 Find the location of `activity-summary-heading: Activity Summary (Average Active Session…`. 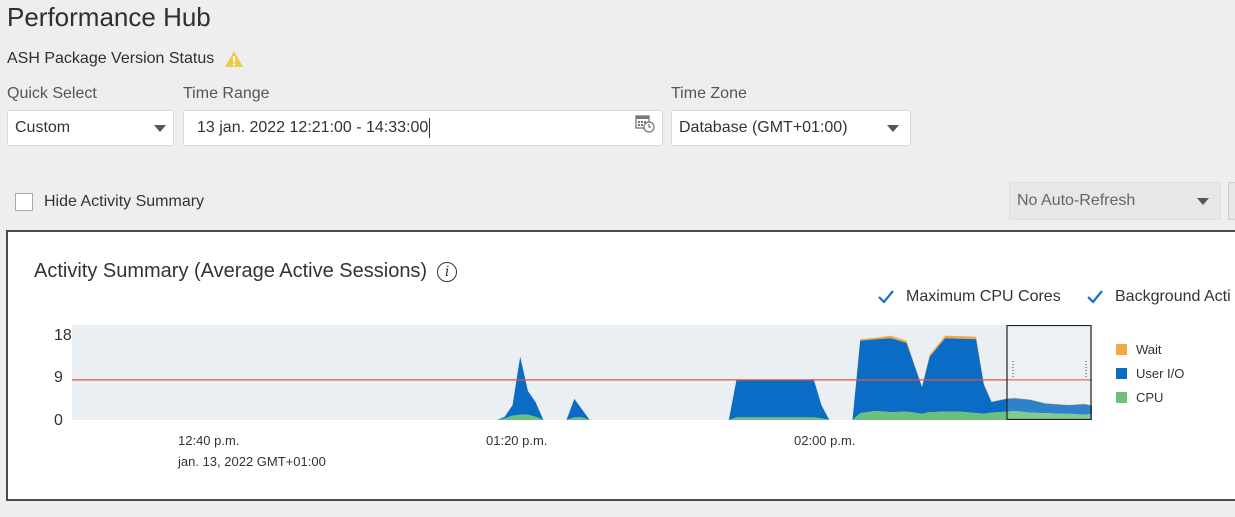

activity-summary-heading: Activity Summary (Average Active Session… is located at coordinates (246, 271).